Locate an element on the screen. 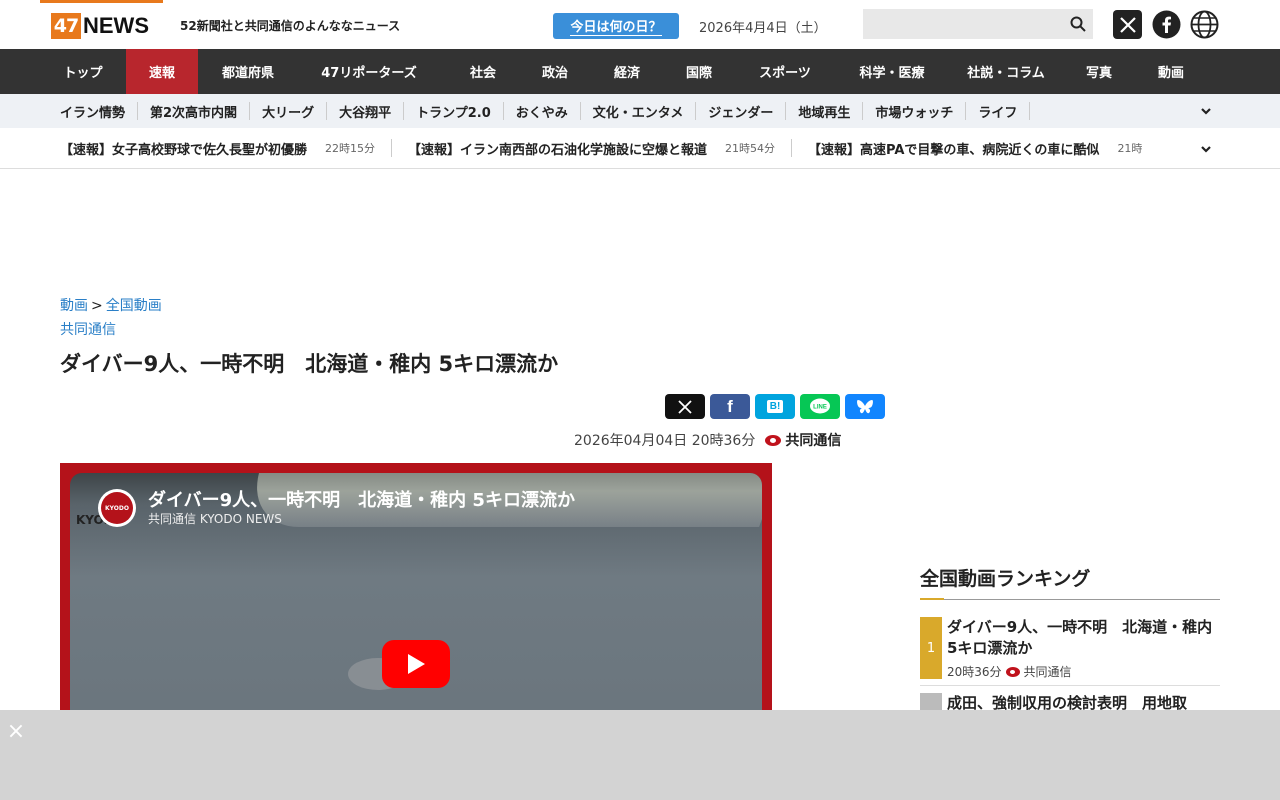  current-date: 2026年4月4日（土） is located at coordinates (763, 28).